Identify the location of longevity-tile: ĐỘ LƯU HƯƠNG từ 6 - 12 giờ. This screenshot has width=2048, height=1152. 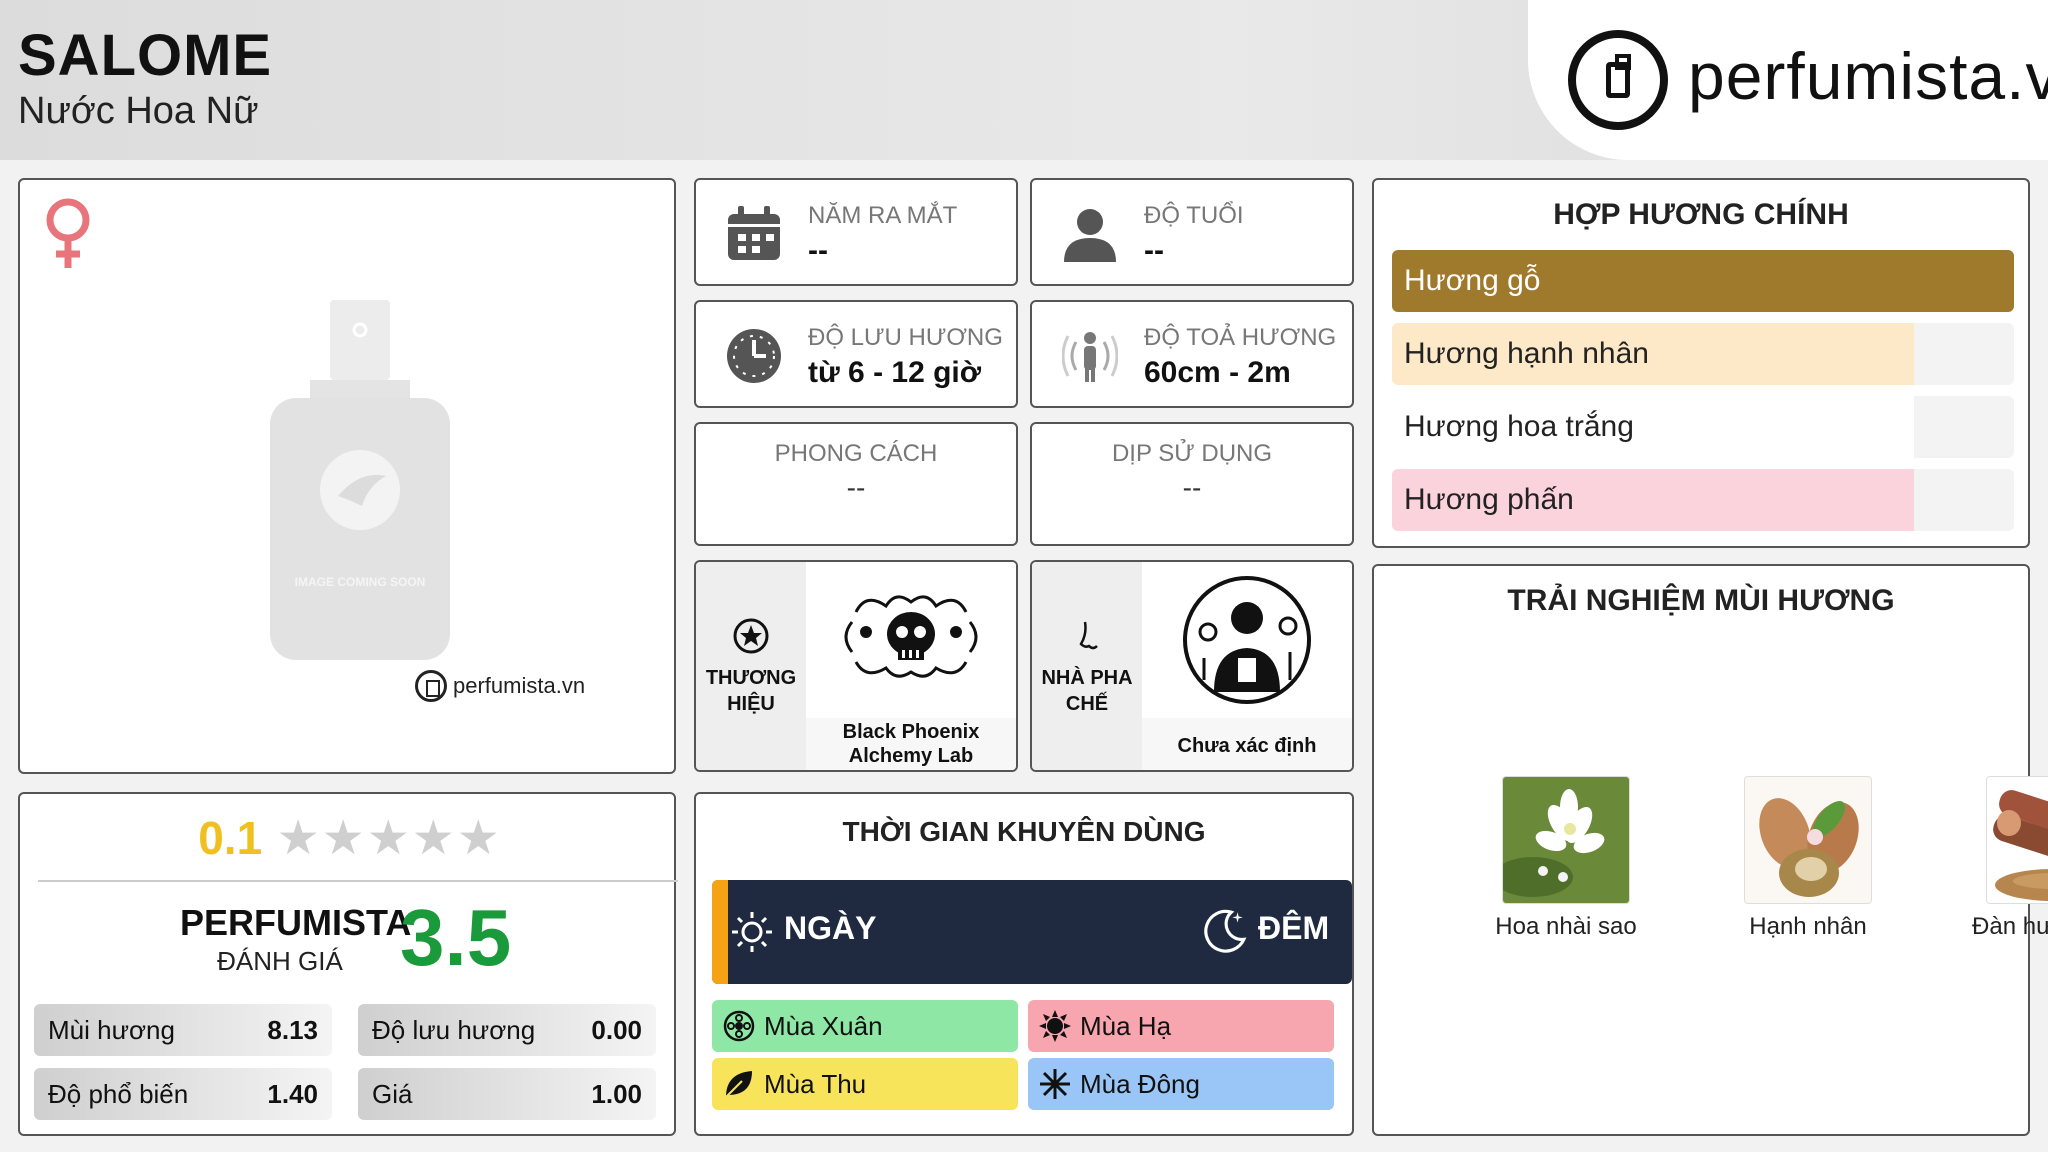
(856, 354).